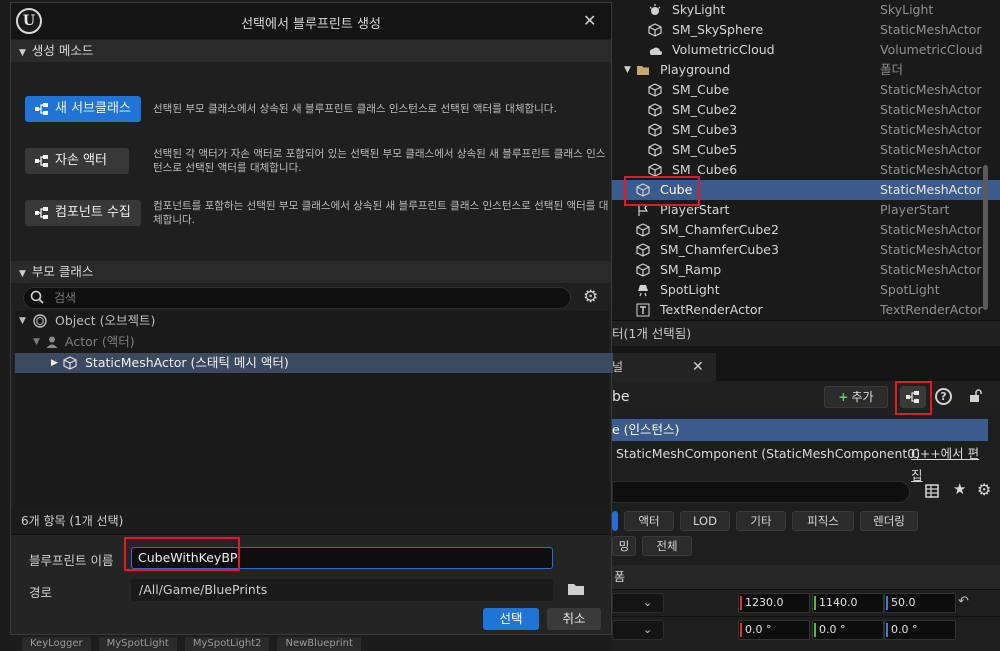 The width and height of the screenshot is (1000, 651). Describe the element at coordinates (41, 592) in the screenshot. I see `path-label: 경로` at that location.